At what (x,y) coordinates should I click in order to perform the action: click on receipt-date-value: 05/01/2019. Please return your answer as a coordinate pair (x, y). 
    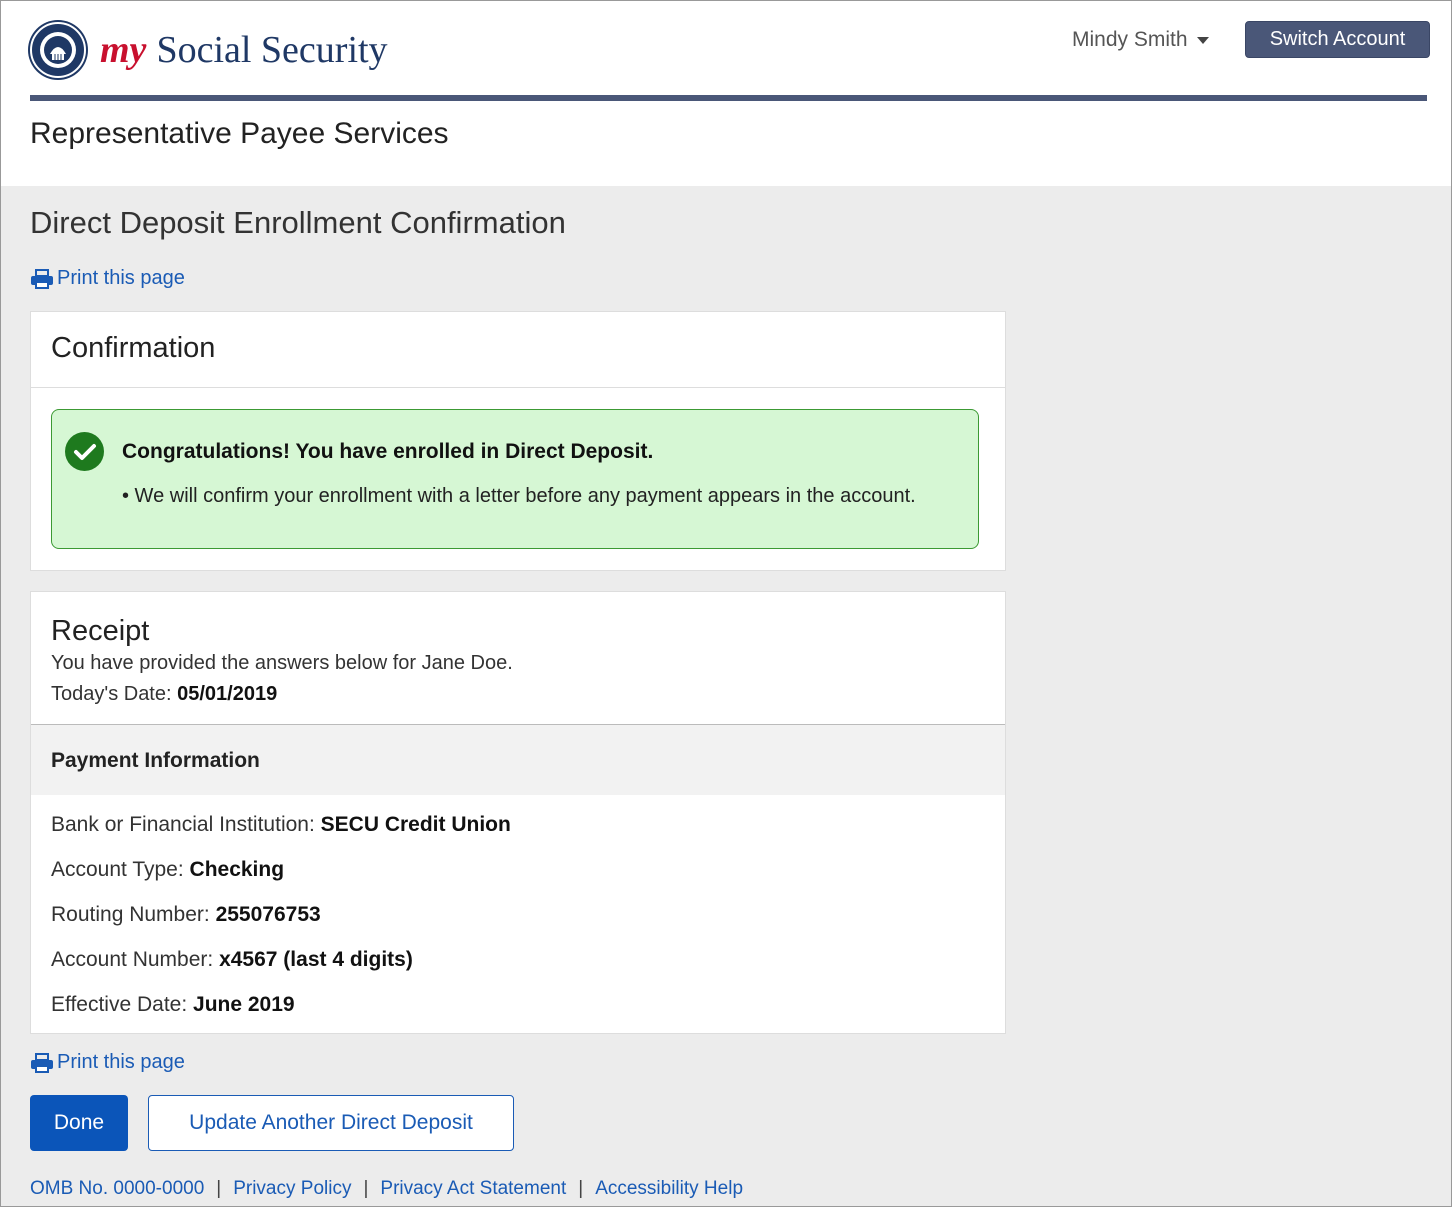
    Looking at the image, I should click on (227, 694).